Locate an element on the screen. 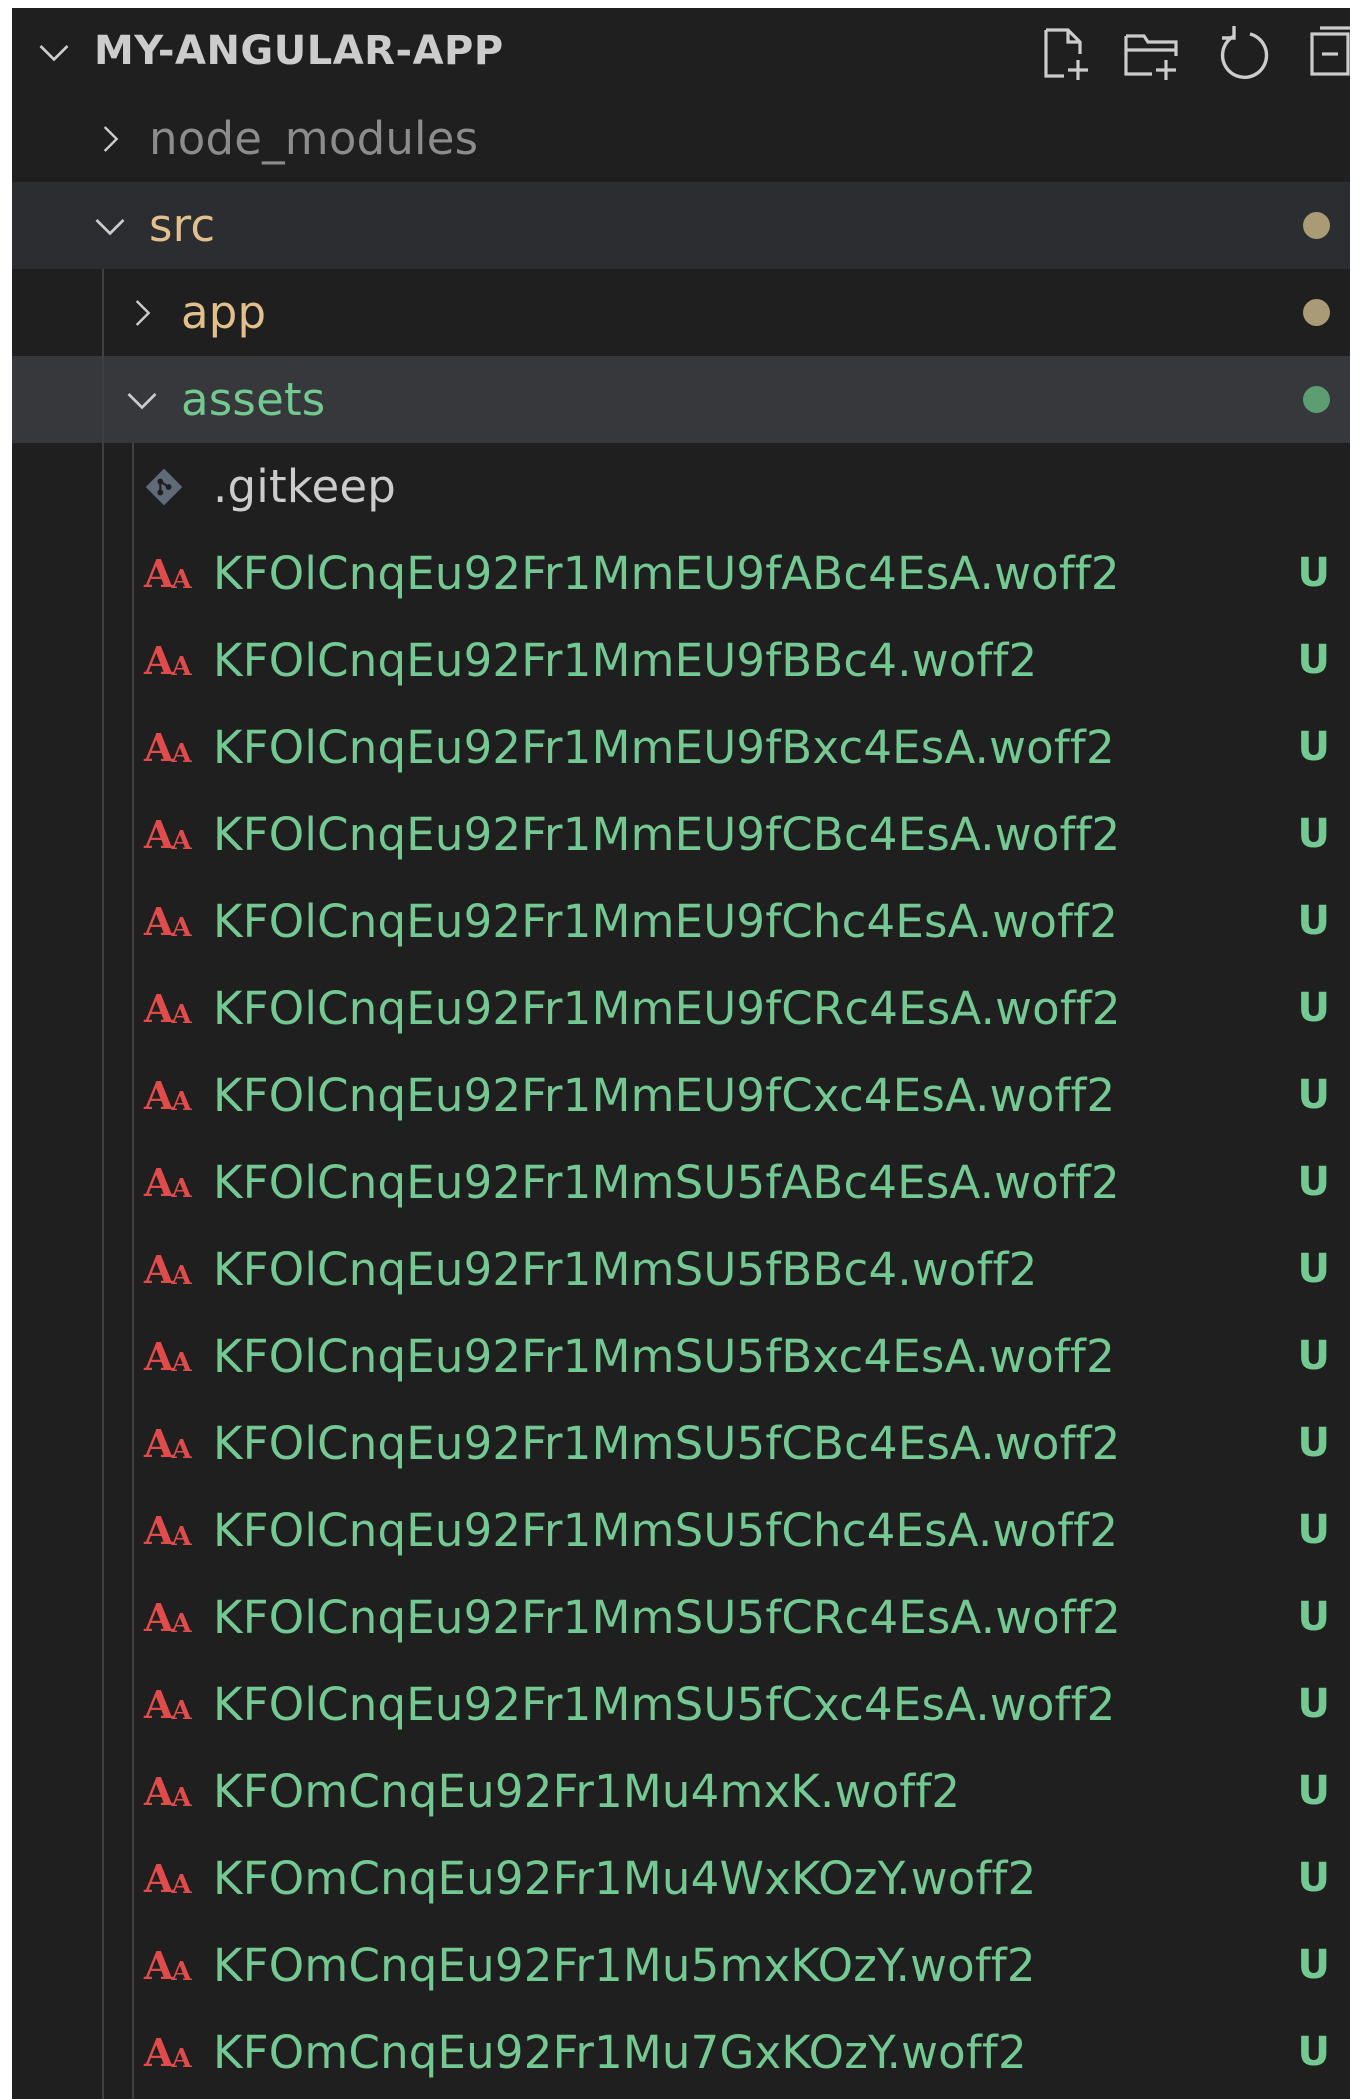 The height and width of the screenshot is (2099, 1362). file-row: A A KFOlCnqEu92Fr1MmSU5fBBc4.woff2 U is located at coordinates (681, 1269).